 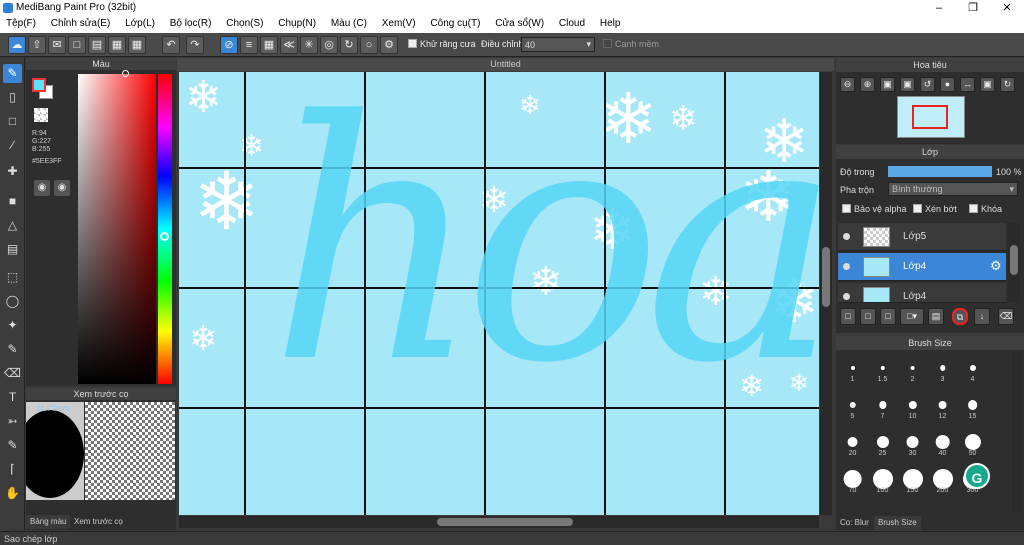 I want to click on flip-icon: ↔, so click(x=967, y=84).